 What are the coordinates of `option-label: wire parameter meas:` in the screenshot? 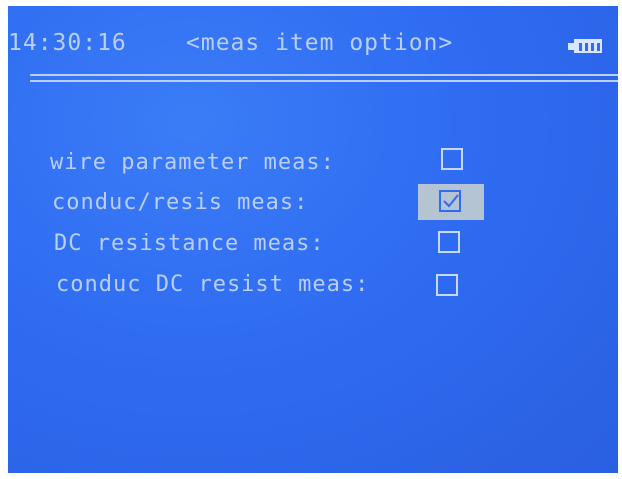 It's located at (192, 162).